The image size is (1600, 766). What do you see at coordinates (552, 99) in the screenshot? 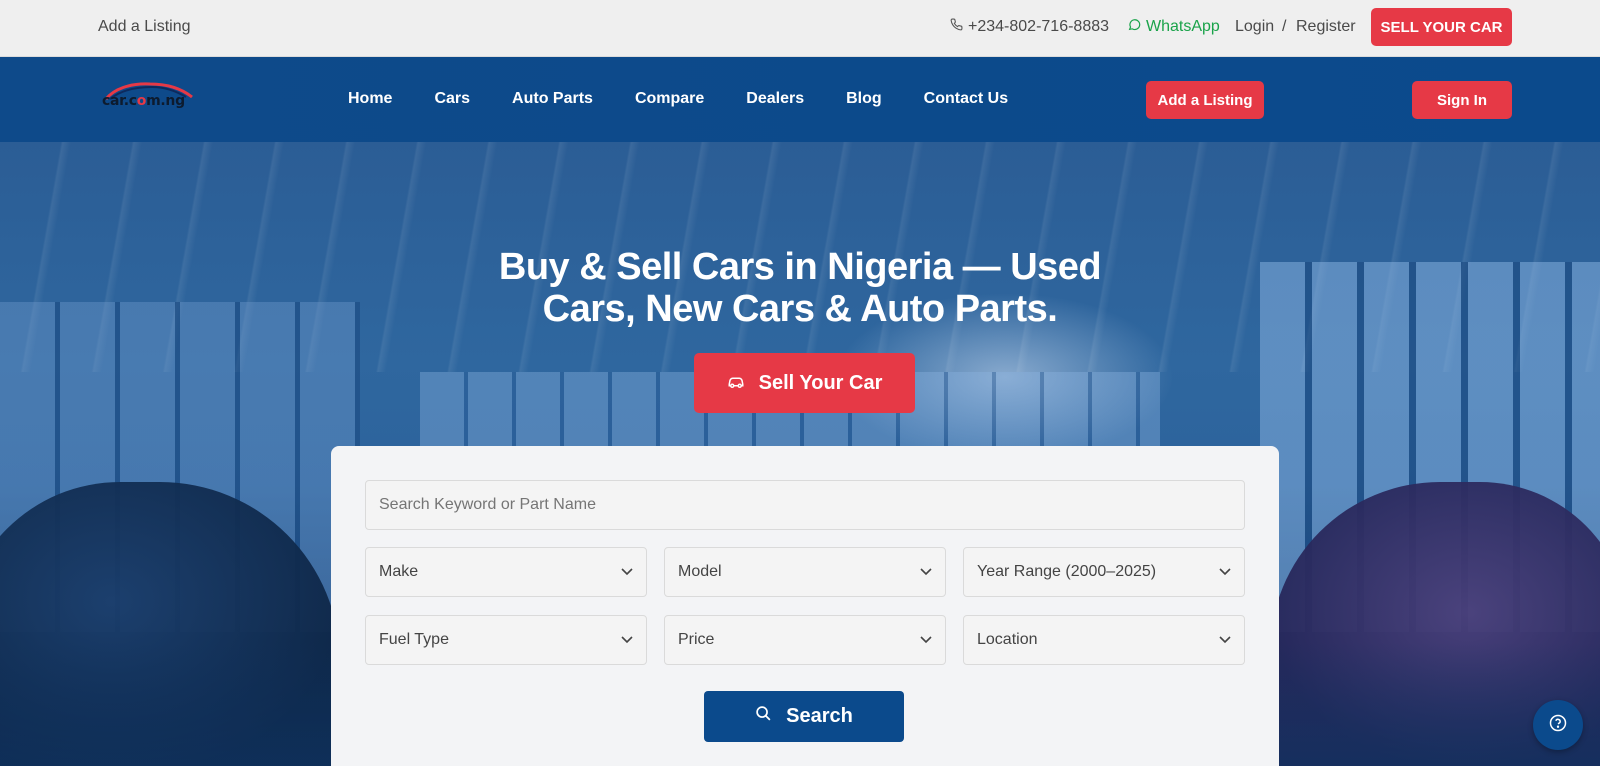
I see `nav-auto-parts: Auto Parts` at bounding box center [552, 99].